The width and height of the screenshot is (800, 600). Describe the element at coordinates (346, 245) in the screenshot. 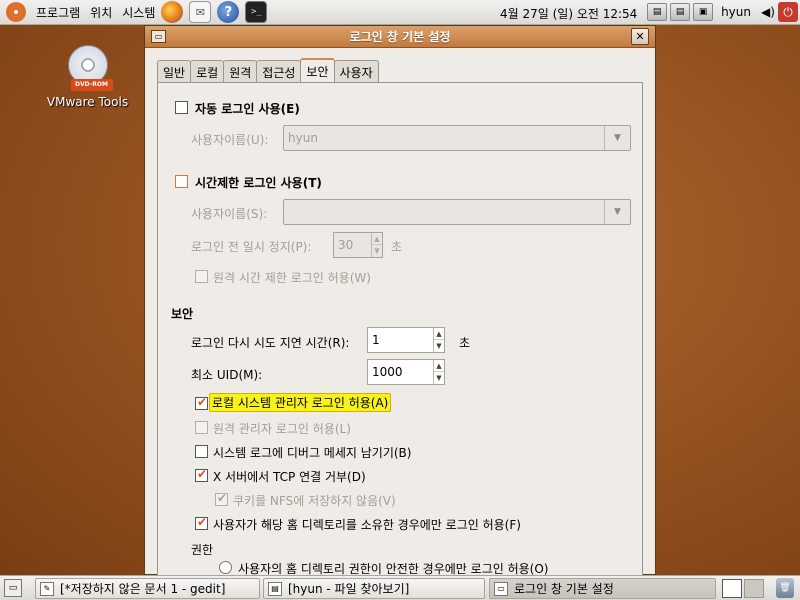

I see `pause-value: 30` at that location.